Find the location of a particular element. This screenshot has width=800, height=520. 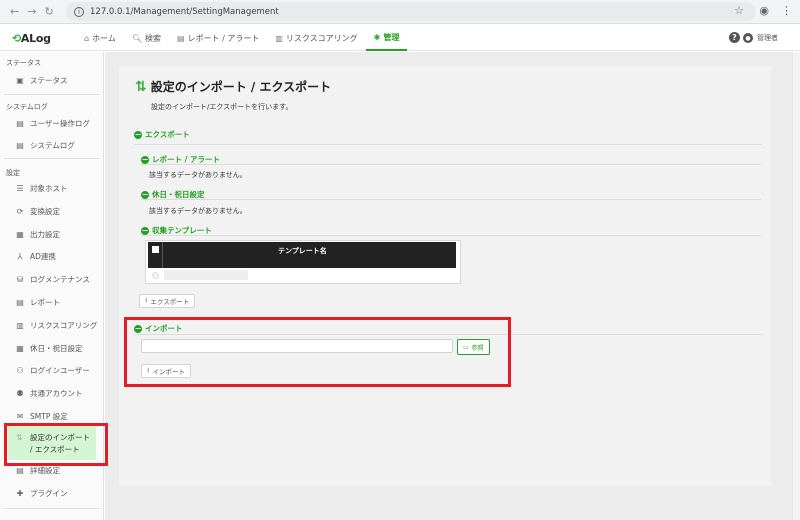

sidebar-item-conversion: ⟳ 変換設定 is located at coordinates (38, 211).